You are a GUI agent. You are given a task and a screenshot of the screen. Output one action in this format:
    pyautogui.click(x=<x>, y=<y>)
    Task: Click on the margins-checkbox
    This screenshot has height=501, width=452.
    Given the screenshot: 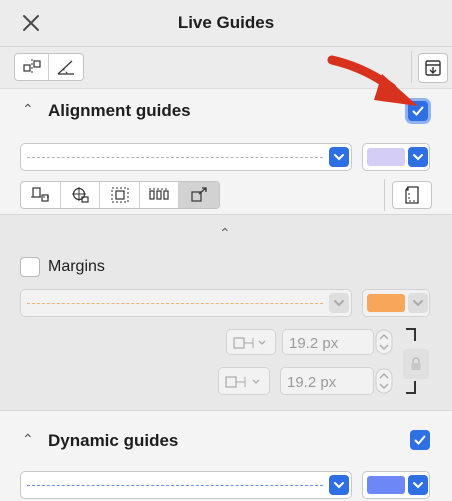 What is the action you would take?
    pyautogui.click(x=30, y=267)
    